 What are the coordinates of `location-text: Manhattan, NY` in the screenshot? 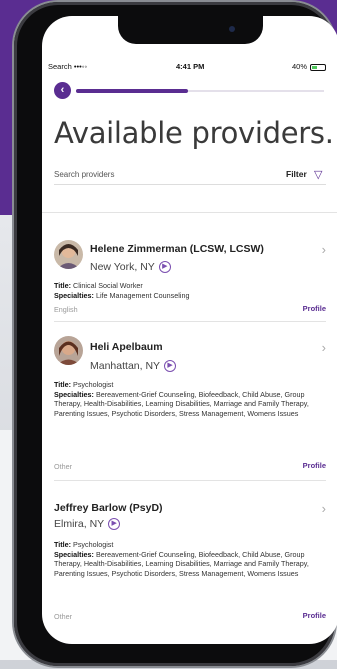 It's located at (125, 366).